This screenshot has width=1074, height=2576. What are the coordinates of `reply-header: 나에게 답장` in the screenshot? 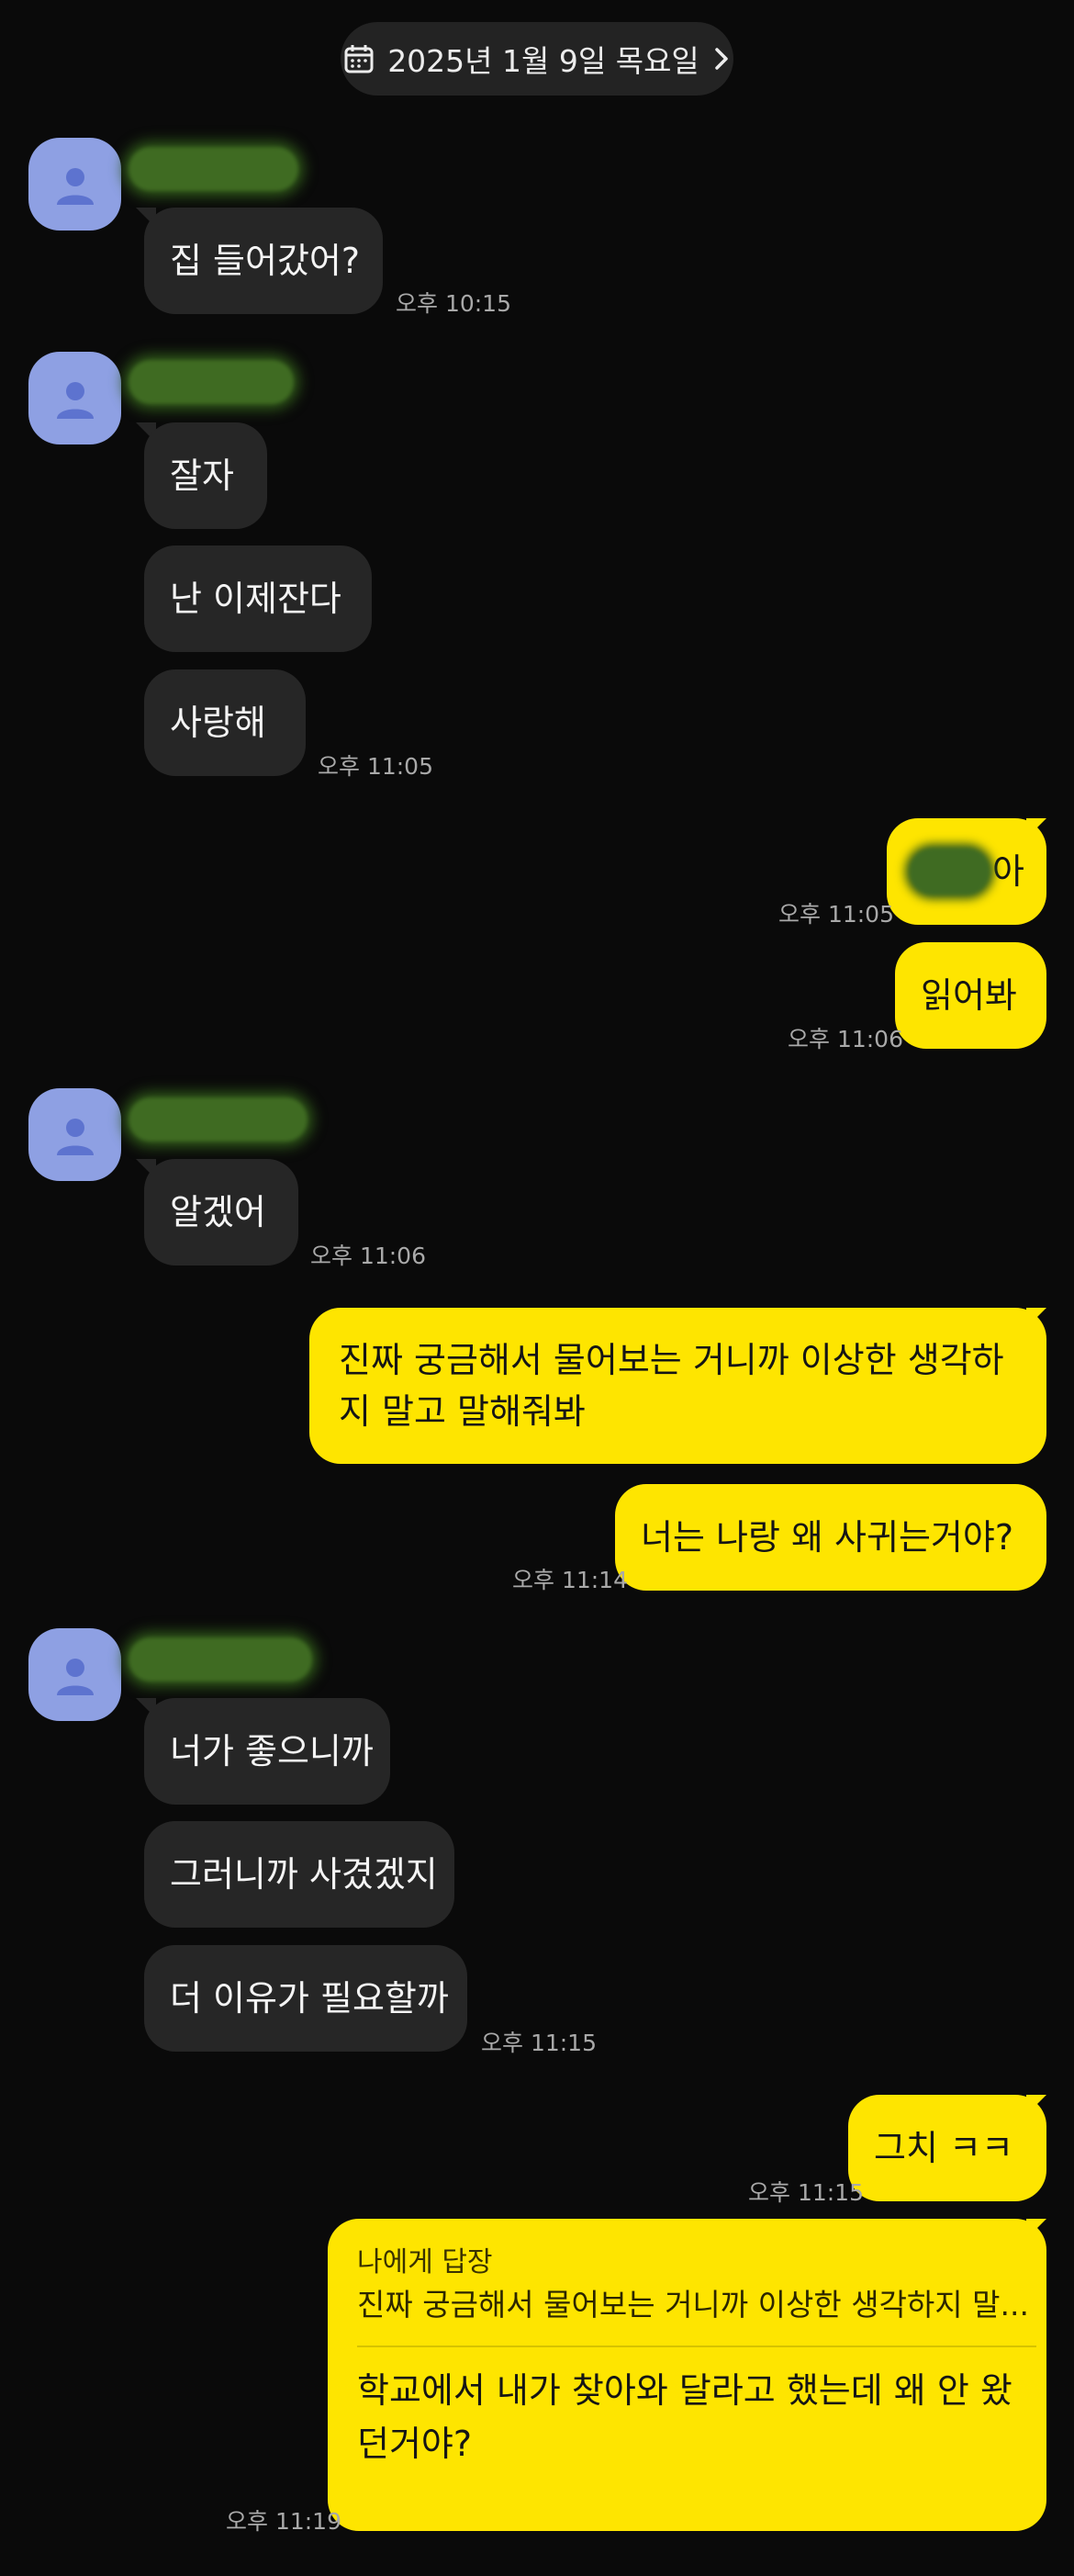 It's located at (425, 2262).